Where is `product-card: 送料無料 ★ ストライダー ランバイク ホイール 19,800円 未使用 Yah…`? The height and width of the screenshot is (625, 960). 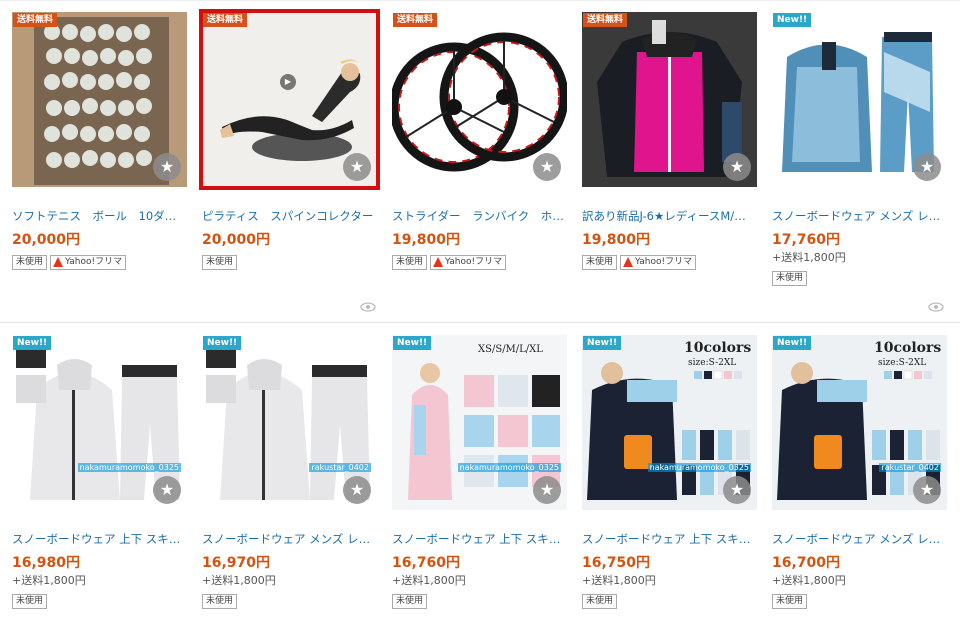 product-card: 送料無料 ★ ストライダー ランバイク ホイール 19,800円 未使用 Yah… is located at coordinates (479, 141).